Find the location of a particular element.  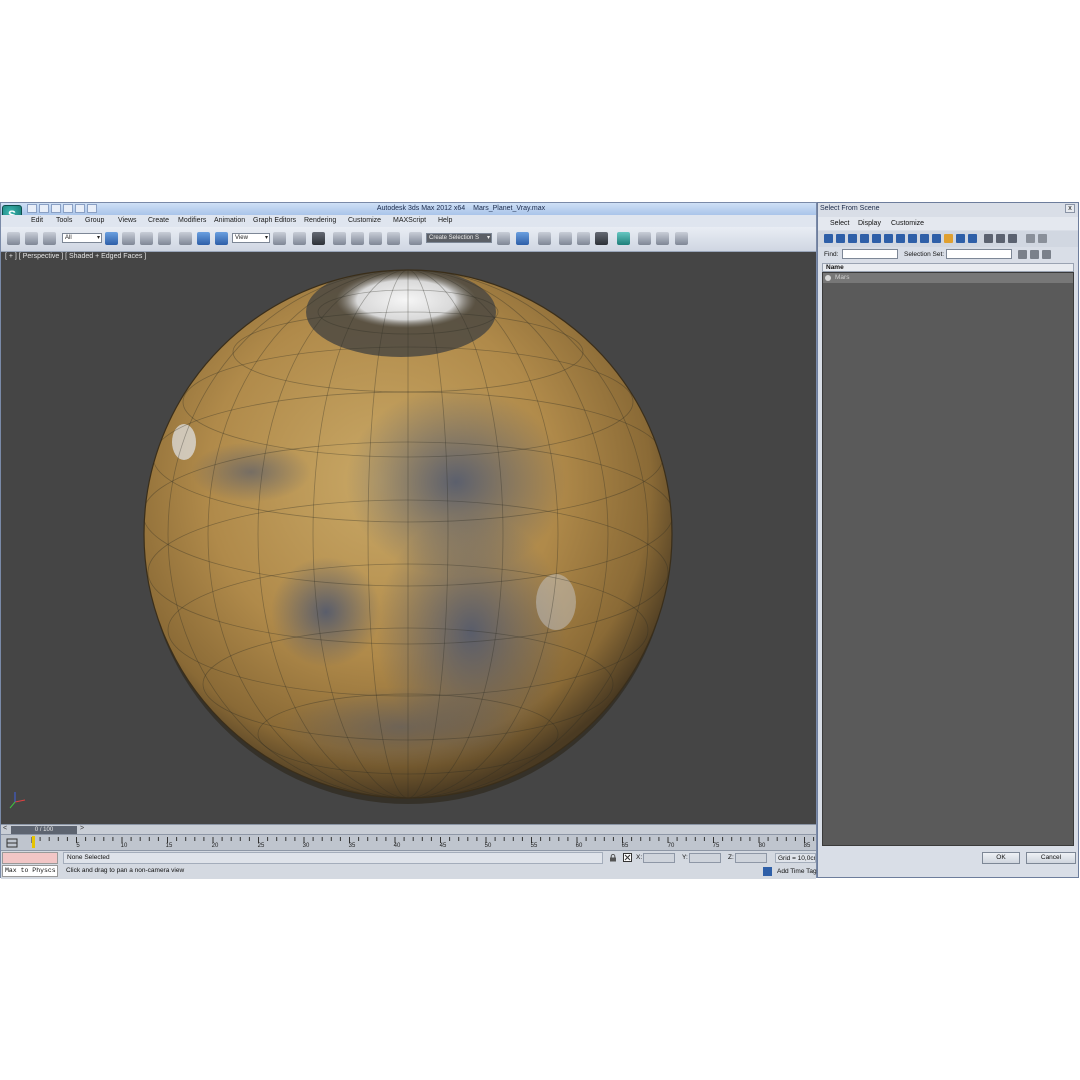

selection-set-dropdown is located at coordinates (979, 254).